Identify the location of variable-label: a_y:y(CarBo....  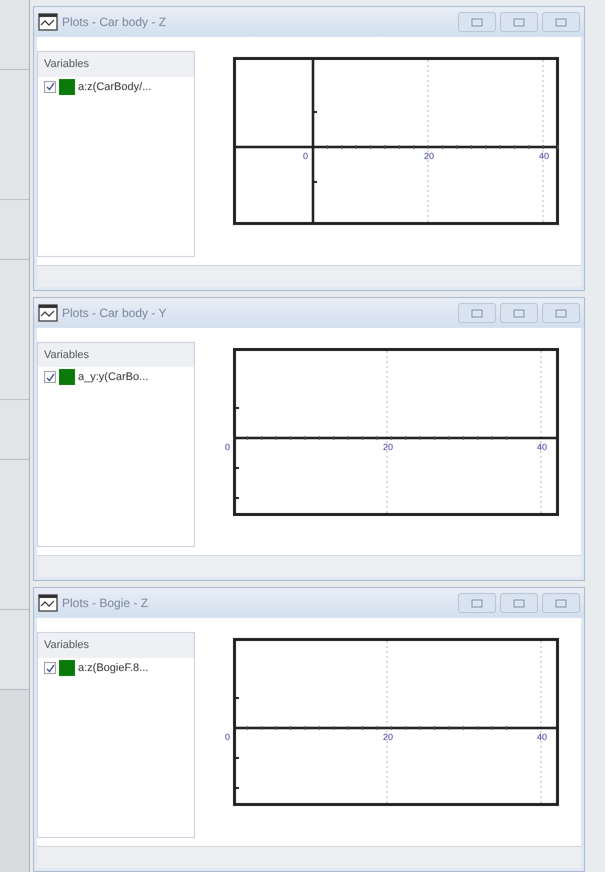
(113, 377).